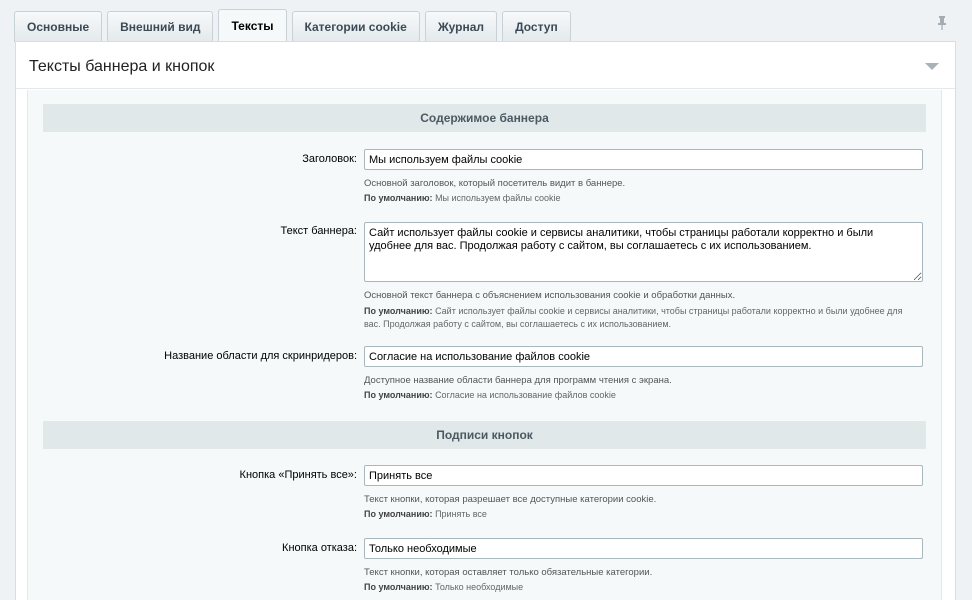 This screenshot has width=972, height=600. Describe the element at coordinates (461, 514) in the screenshot. I see `accept-all-default-value: Принять все` at that location.